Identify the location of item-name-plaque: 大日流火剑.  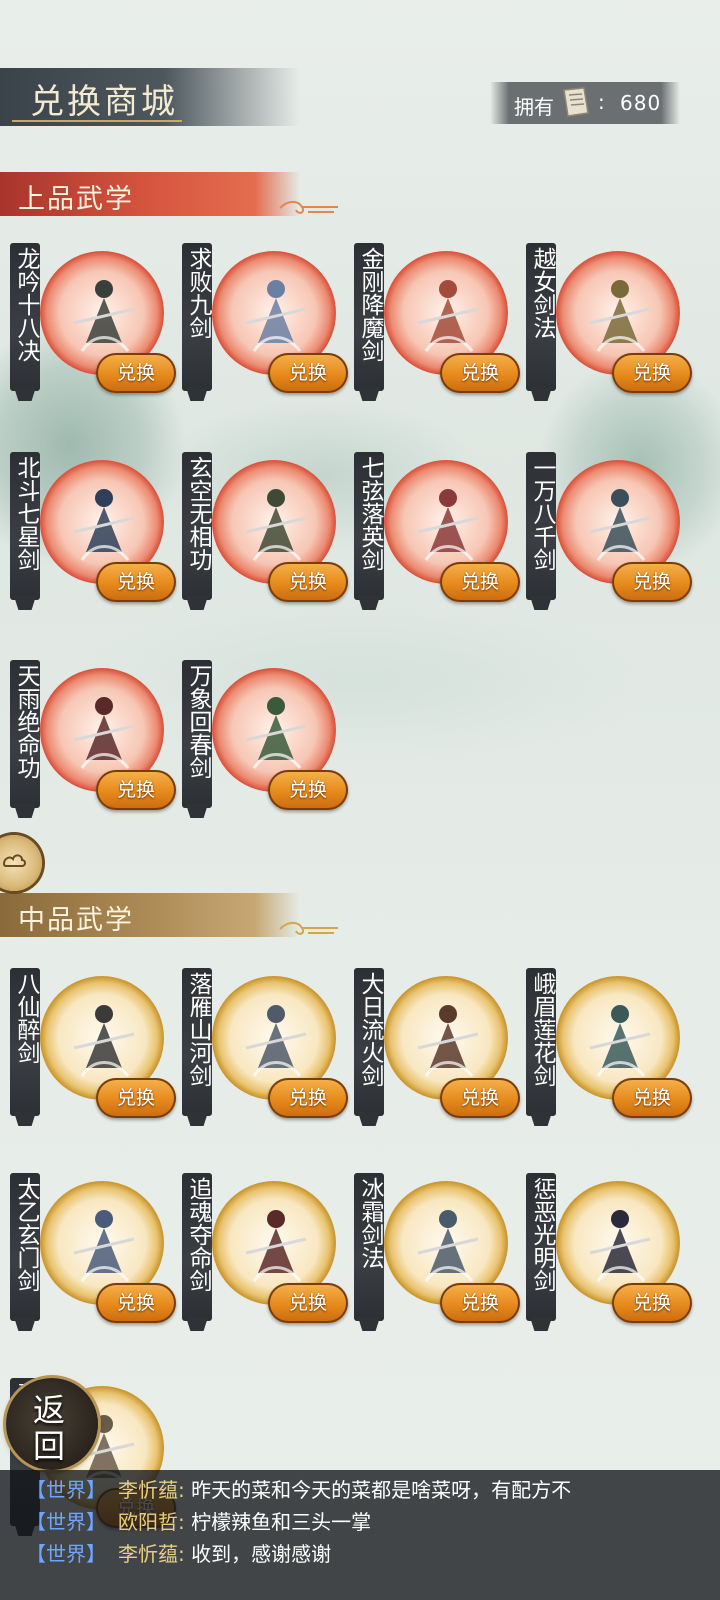
(369, 1042).